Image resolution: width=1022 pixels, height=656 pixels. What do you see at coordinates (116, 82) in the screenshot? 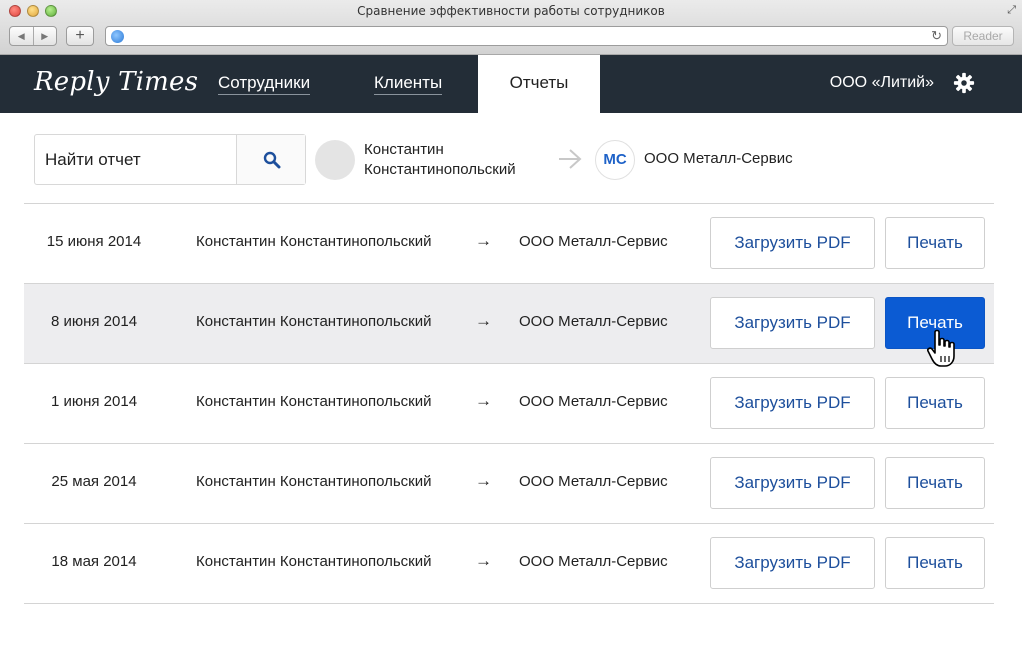
I see `app-logo: Reply Times` at bounding box center [116, 82].